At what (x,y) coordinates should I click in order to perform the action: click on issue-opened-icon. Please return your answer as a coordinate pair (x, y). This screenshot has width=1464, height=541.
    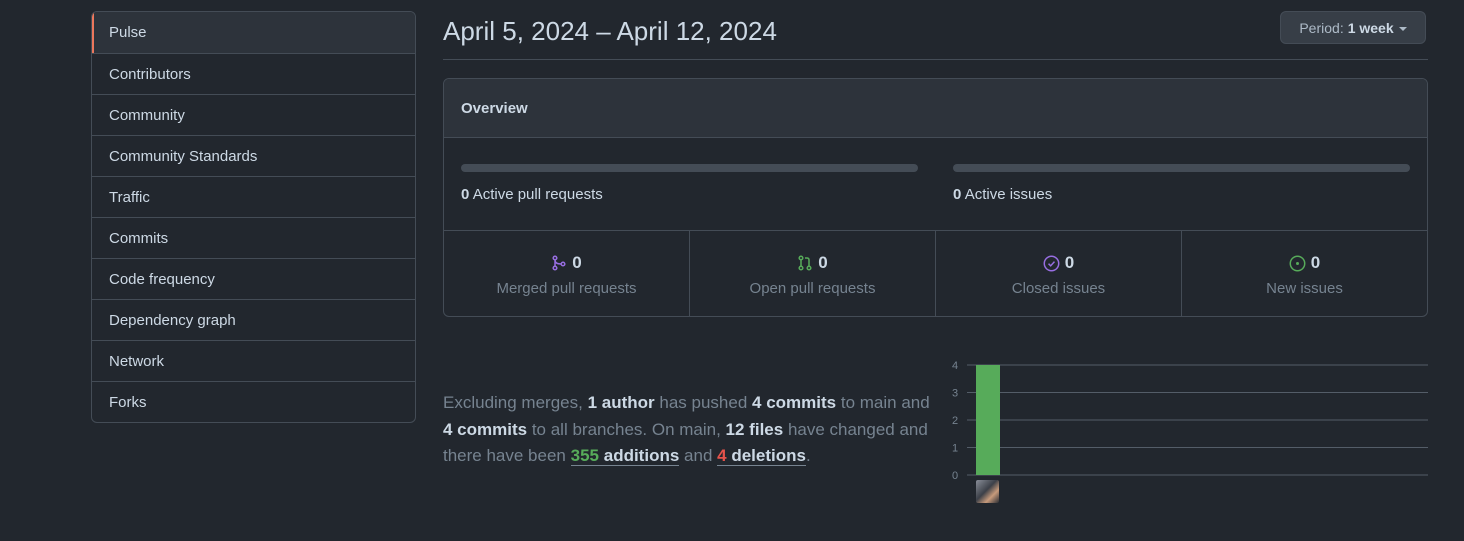
    Looking at the image, I should click on (1297, 263).